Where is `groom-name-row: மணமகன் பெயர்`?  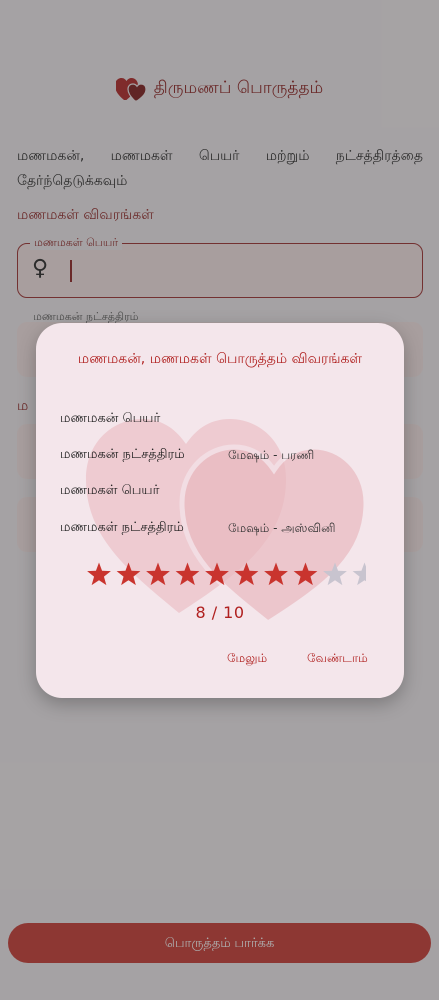
groom-name-row: மணமகன் பெயர் is located at coordinates (220, 421).